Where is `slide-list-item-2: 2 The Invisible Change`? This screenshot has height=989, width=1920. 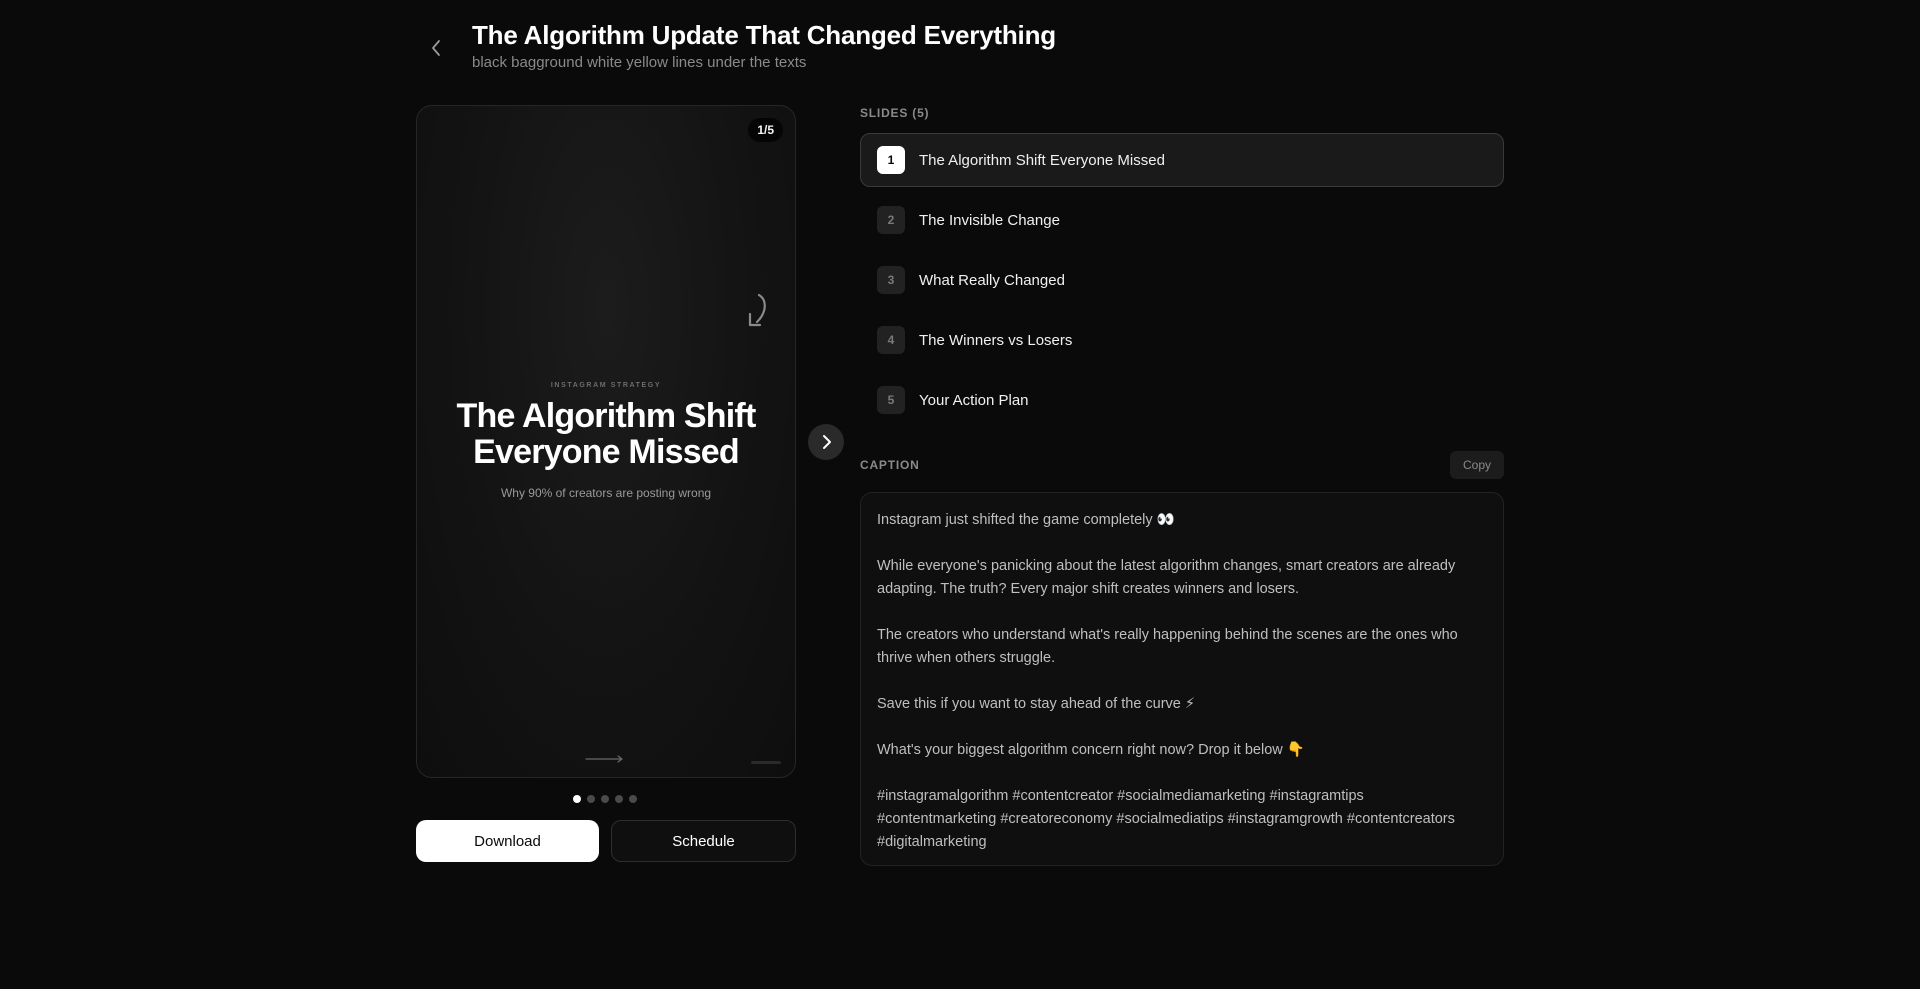 slide-list-item-2: 2 The Invisible Change is located at coordinates (1182, 220).